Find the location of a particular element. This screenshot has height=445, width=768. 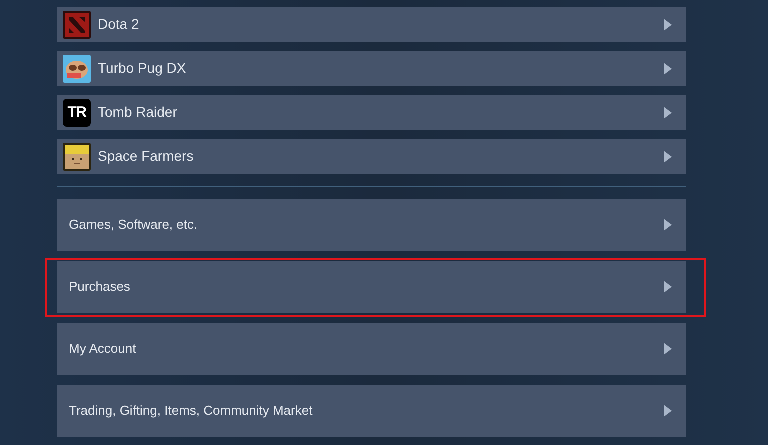

category-row: Games, Software, etc. is located at coordinates (371, 225).